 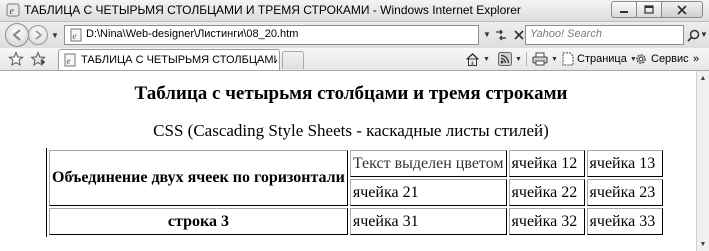 I want to click on search-icon, so click(x=692, y=35).